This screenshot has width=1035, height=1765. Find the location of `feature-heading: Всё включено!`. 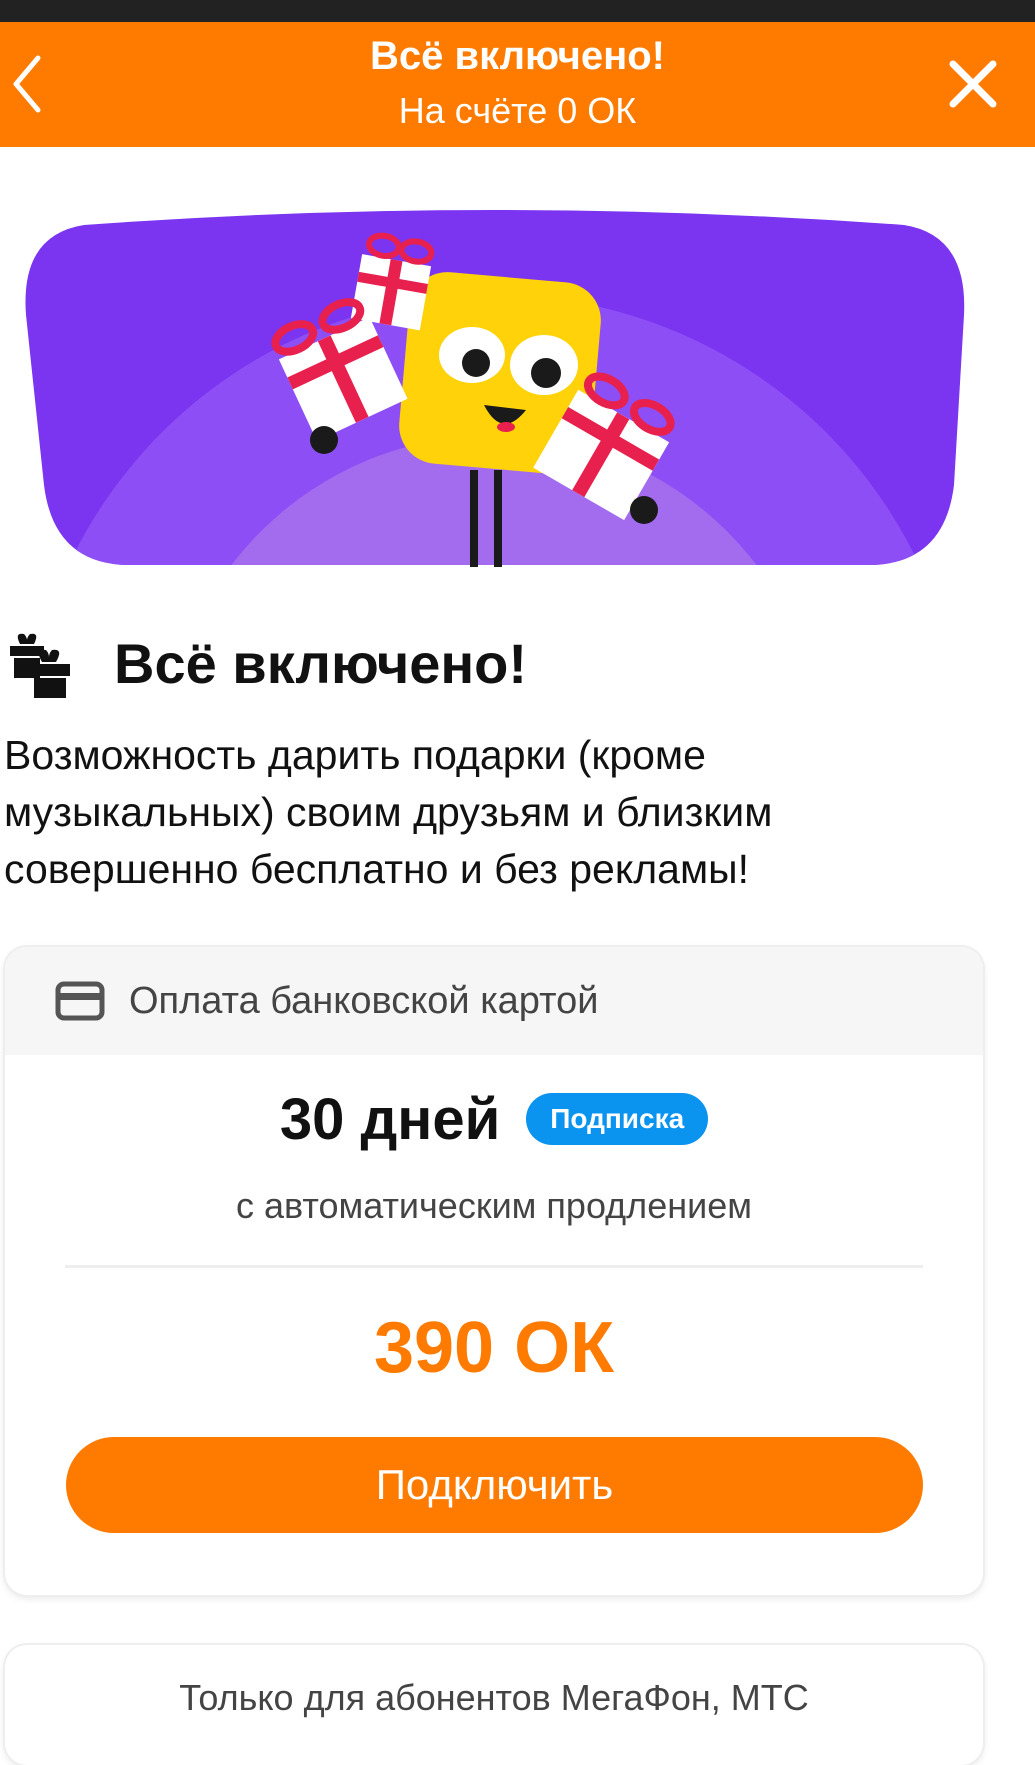

feature-heading: Всё включено! is located at coordinates (266, 663).